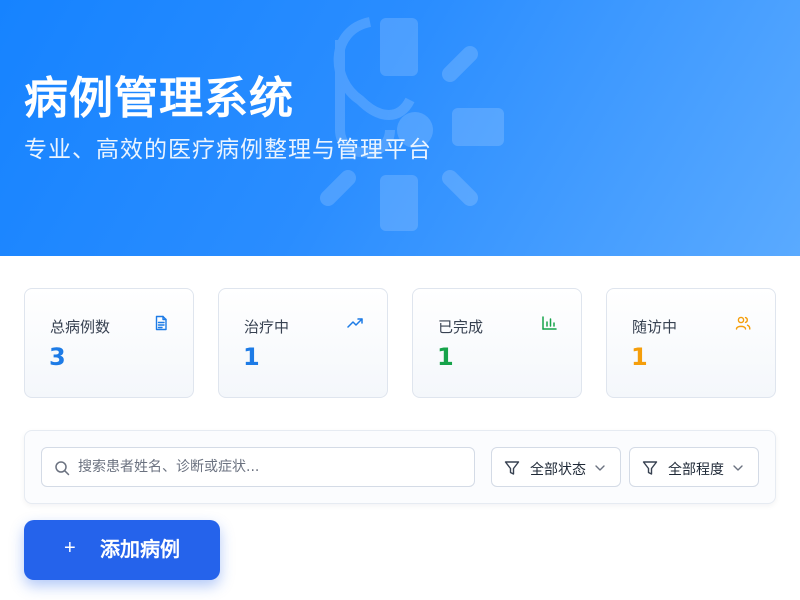  I want to click on stat-label: 随访中, so click(655, 327).